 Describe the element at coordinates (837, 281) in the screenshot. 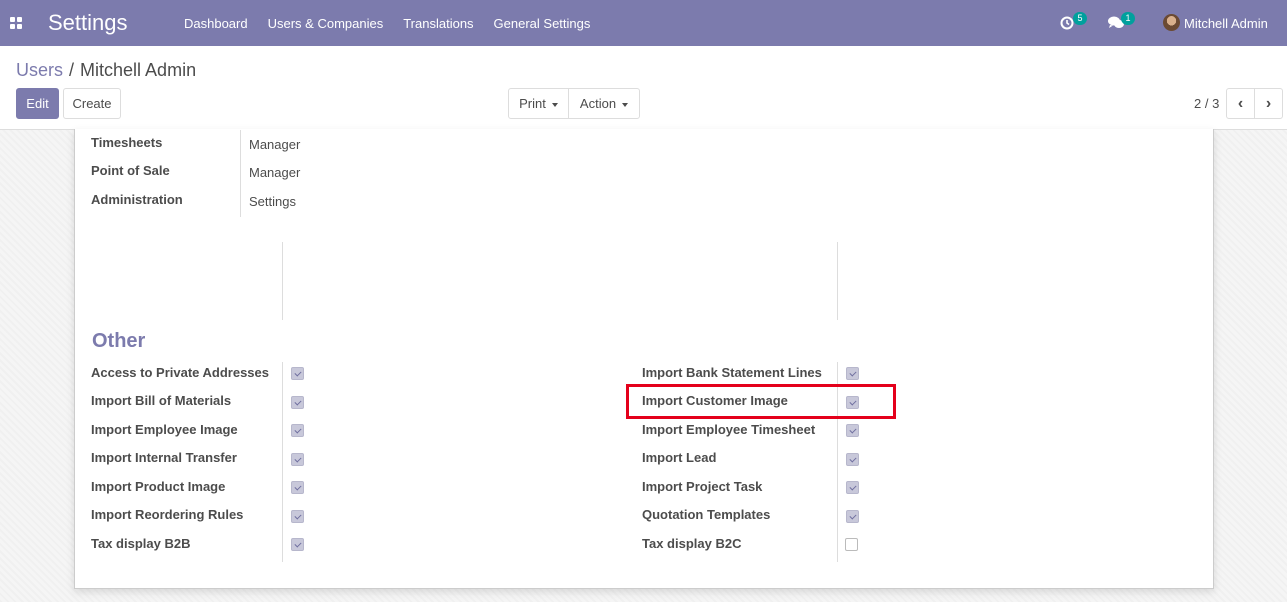

I see `empty-group-divider-right` at that location.